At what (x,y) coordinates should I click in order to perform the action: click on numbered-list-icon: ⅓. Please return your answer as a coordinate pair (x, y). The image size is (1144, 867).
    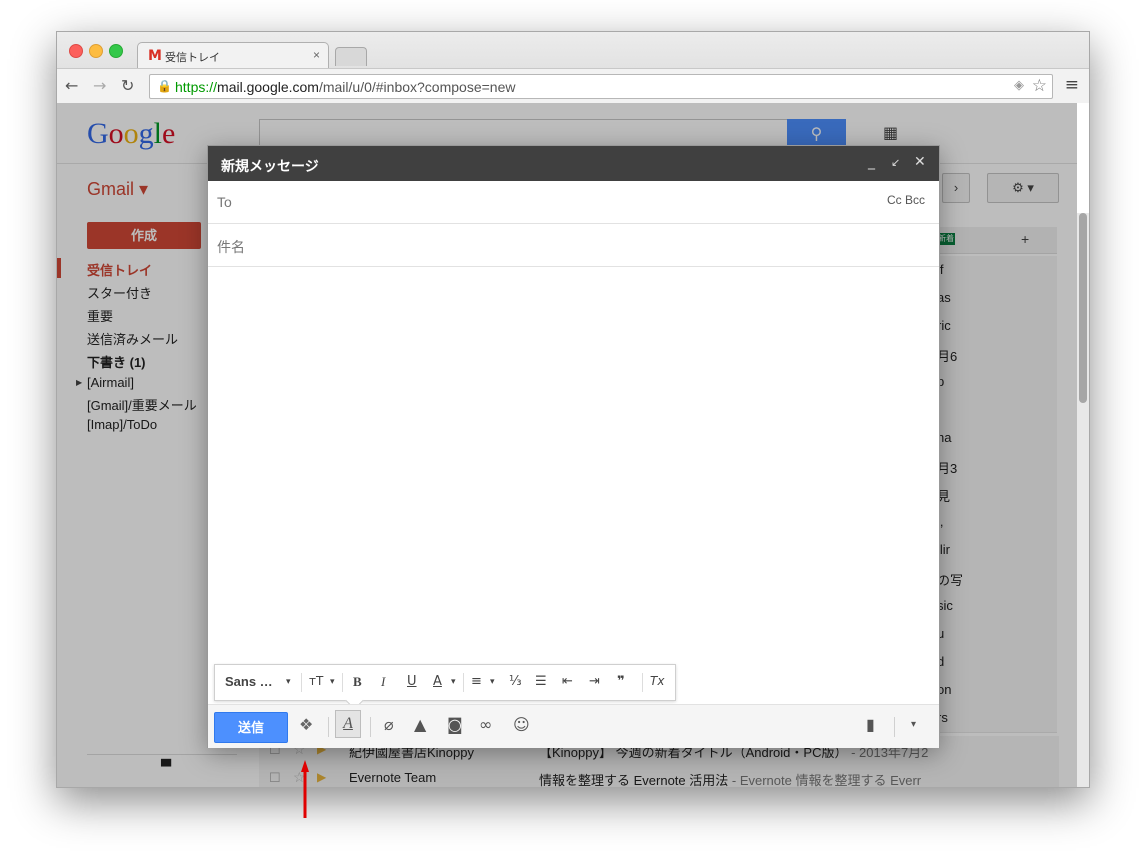
    Looking at the image, I should click on (515, 681).